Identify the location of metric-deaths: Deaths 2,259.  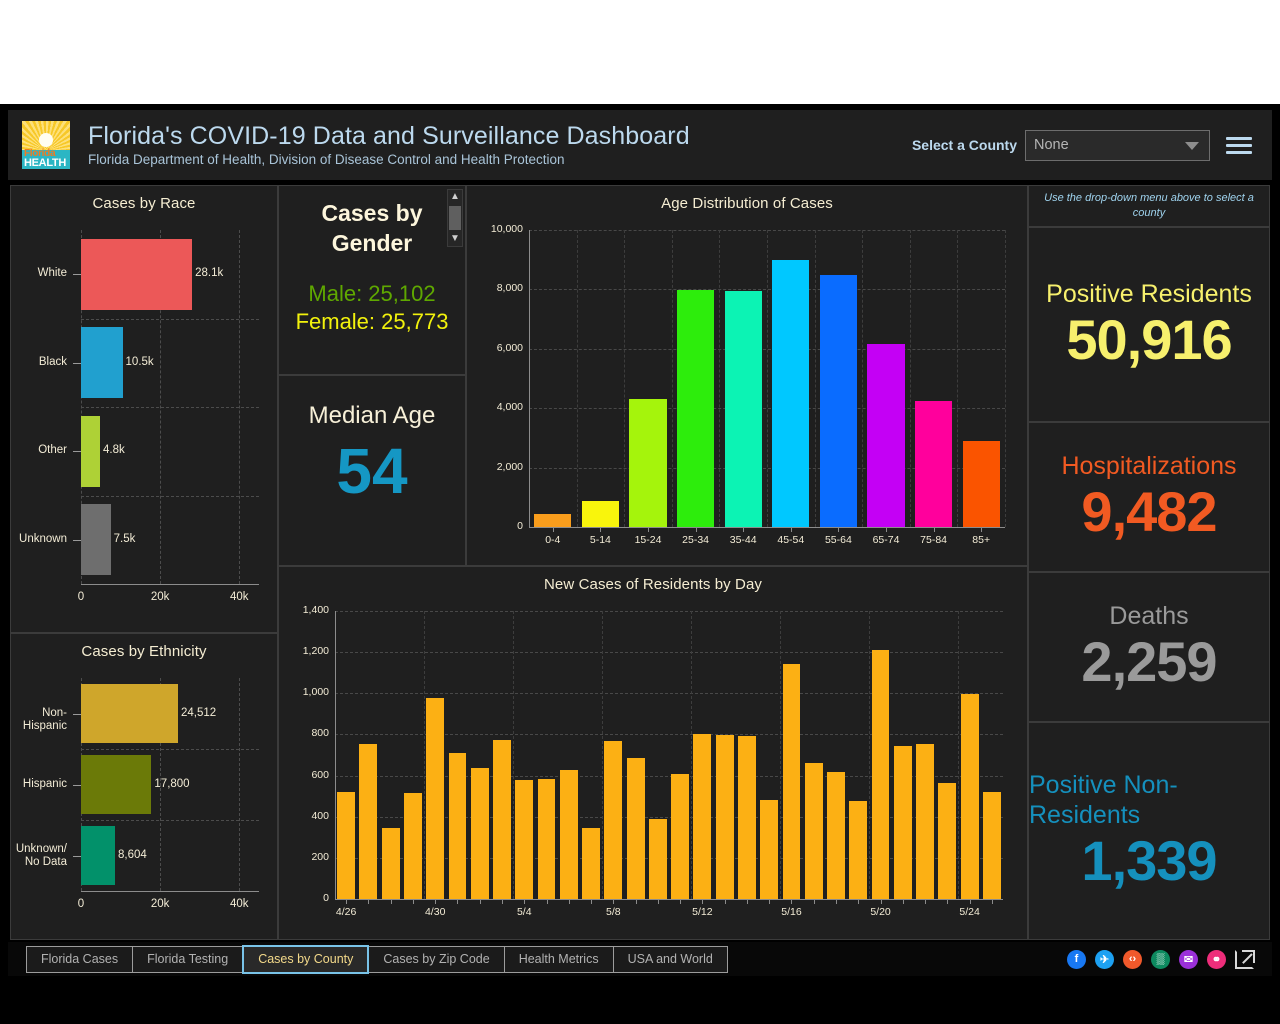
(1149, 647).